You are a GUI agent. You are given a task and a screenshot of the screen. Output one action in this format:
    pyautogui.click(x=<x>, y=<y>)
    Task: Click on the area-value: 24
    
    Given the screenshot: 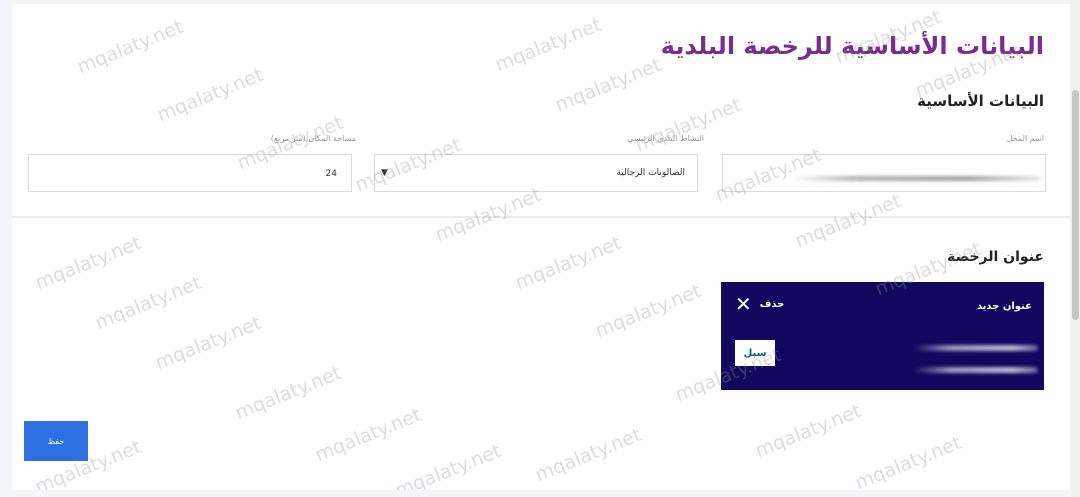 What is the action you would take?
    pyautogui.click(x=331, y=174)
    